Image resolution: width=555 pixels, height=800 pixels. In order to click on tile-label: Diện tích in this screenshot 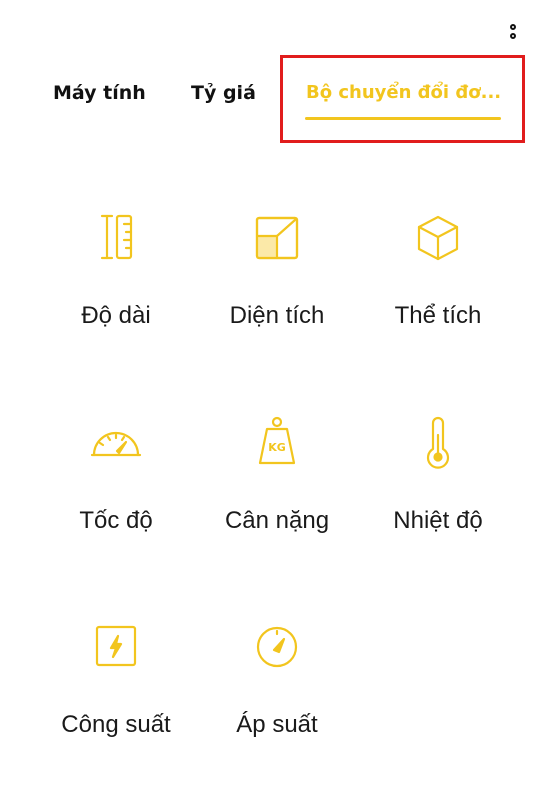, I will do `click(277, 315)`.